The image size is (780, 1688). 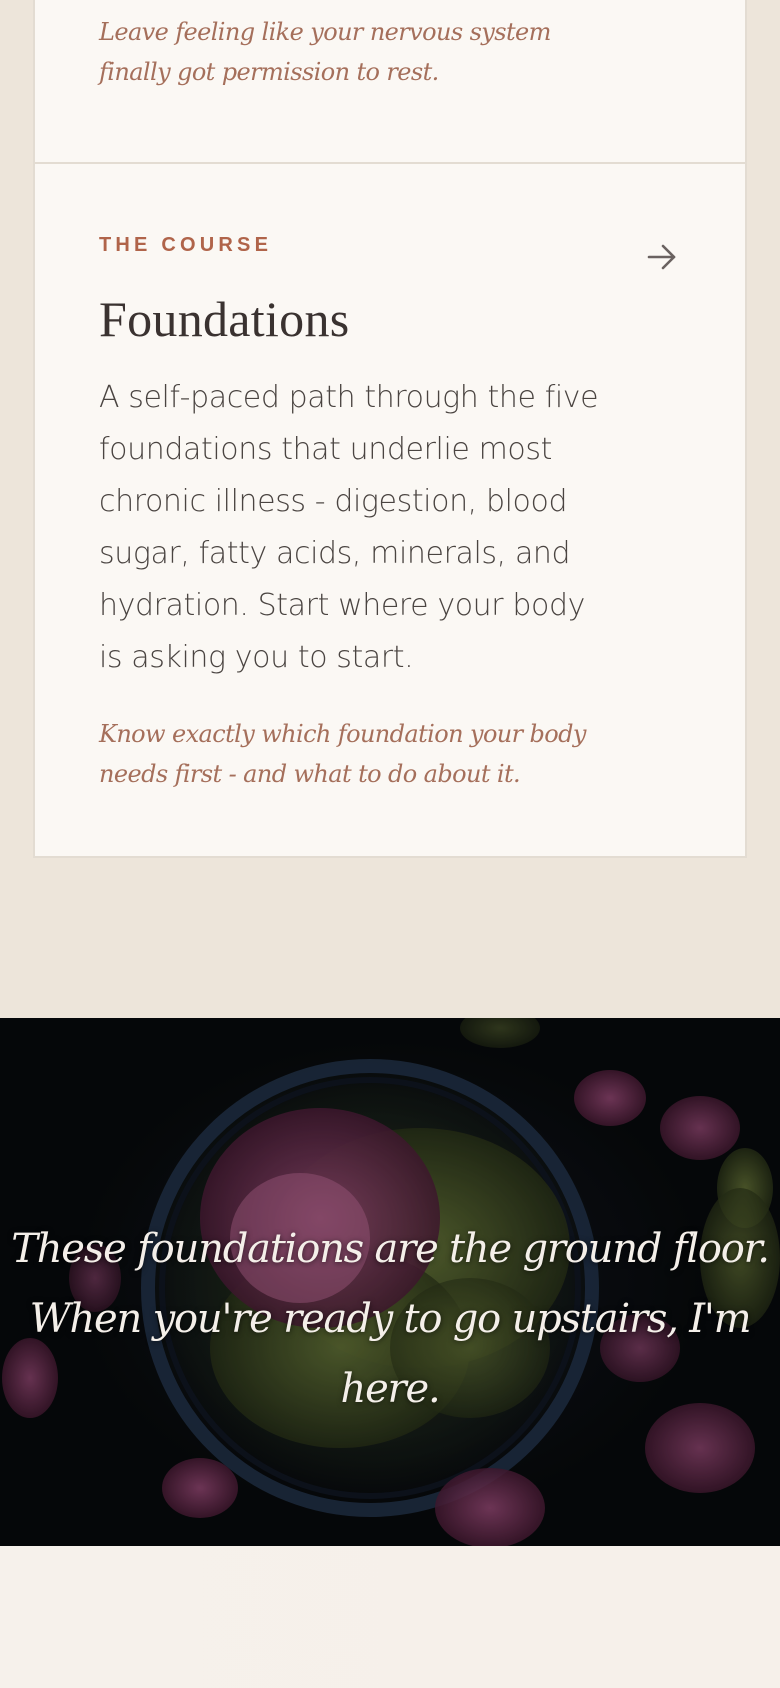 I want to click on hero-quote-line-1: These foundations are the ground floor., so click(x=390, y=1249).